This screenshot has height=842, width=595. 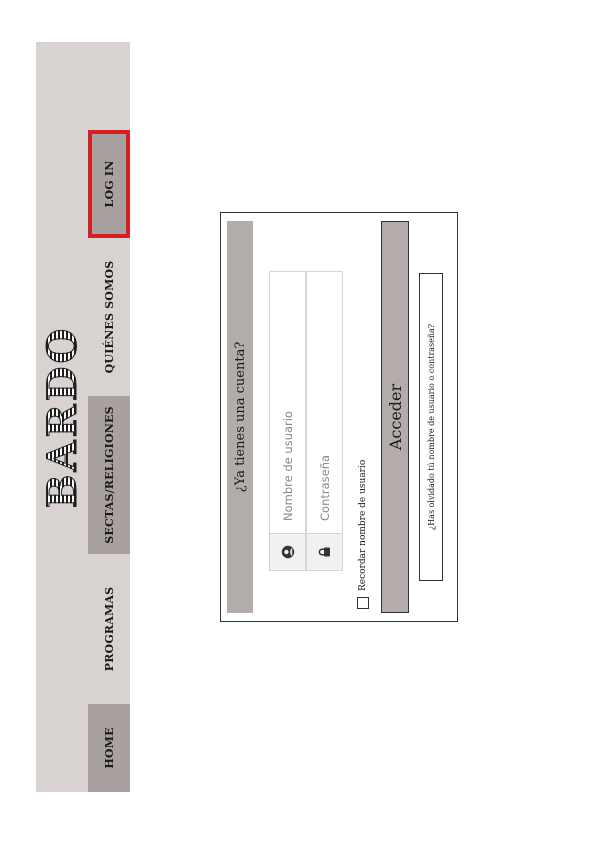 I want to click on user-icon, so click(x=287, y=551).